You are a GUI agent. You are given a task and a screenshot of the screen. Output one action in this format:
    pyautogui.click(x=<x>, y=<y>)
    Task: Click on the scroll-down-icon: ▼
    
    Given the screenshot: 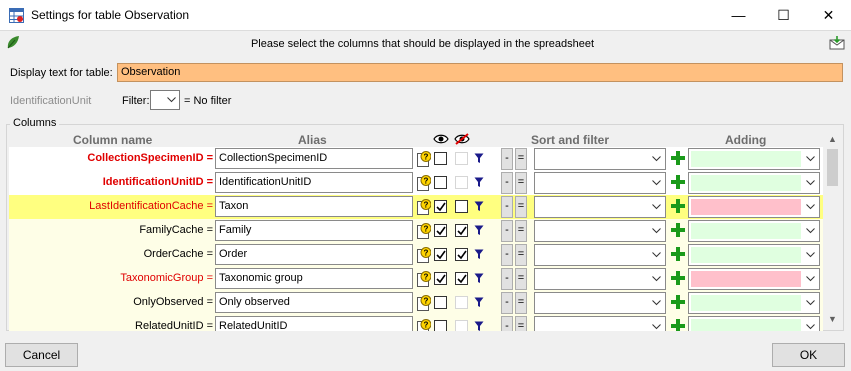 What is the action you would take?
    pyautogui.click(x=832, y=319)
    